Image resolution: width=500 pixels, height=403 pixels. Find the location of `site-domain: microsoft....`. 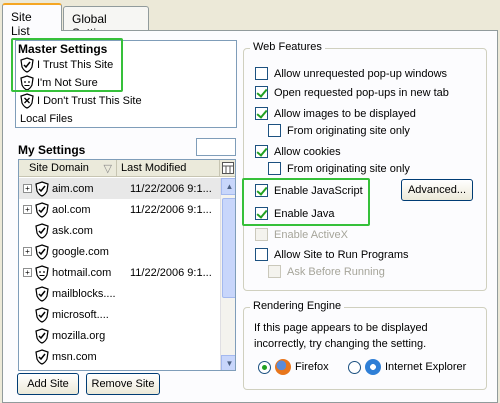

site-domain: microsoft.... is located at coordinates (80, 314).